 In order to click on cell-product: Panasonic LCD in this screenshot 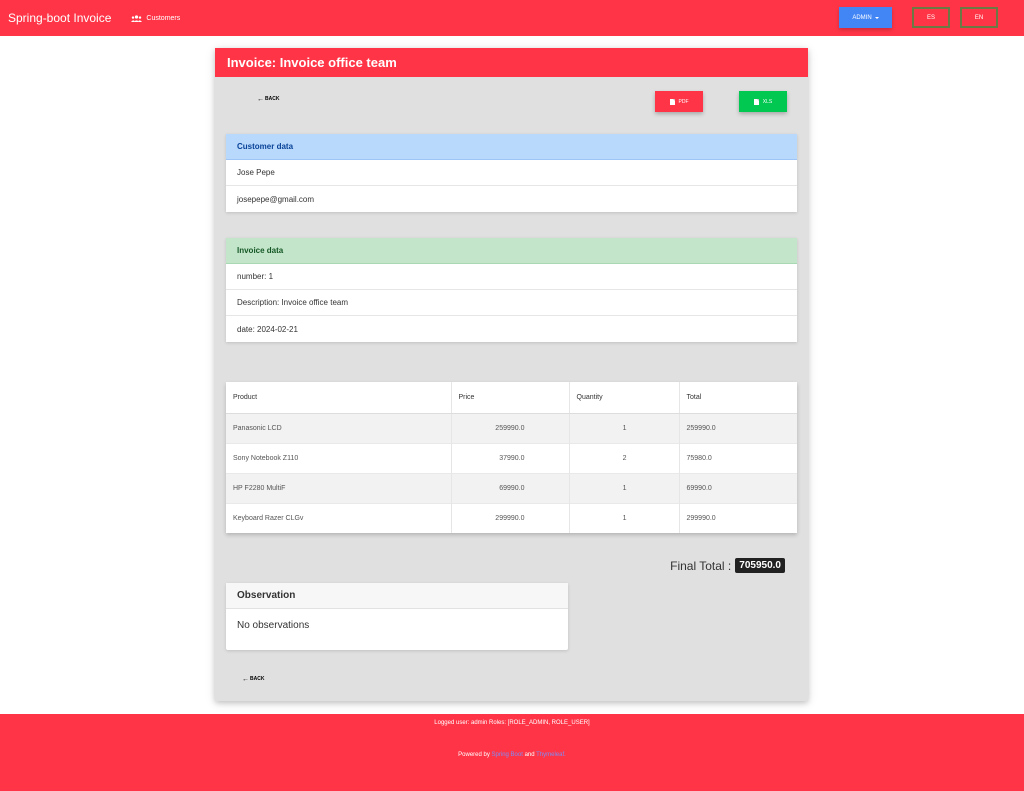, I will do `click(339, 427)`.